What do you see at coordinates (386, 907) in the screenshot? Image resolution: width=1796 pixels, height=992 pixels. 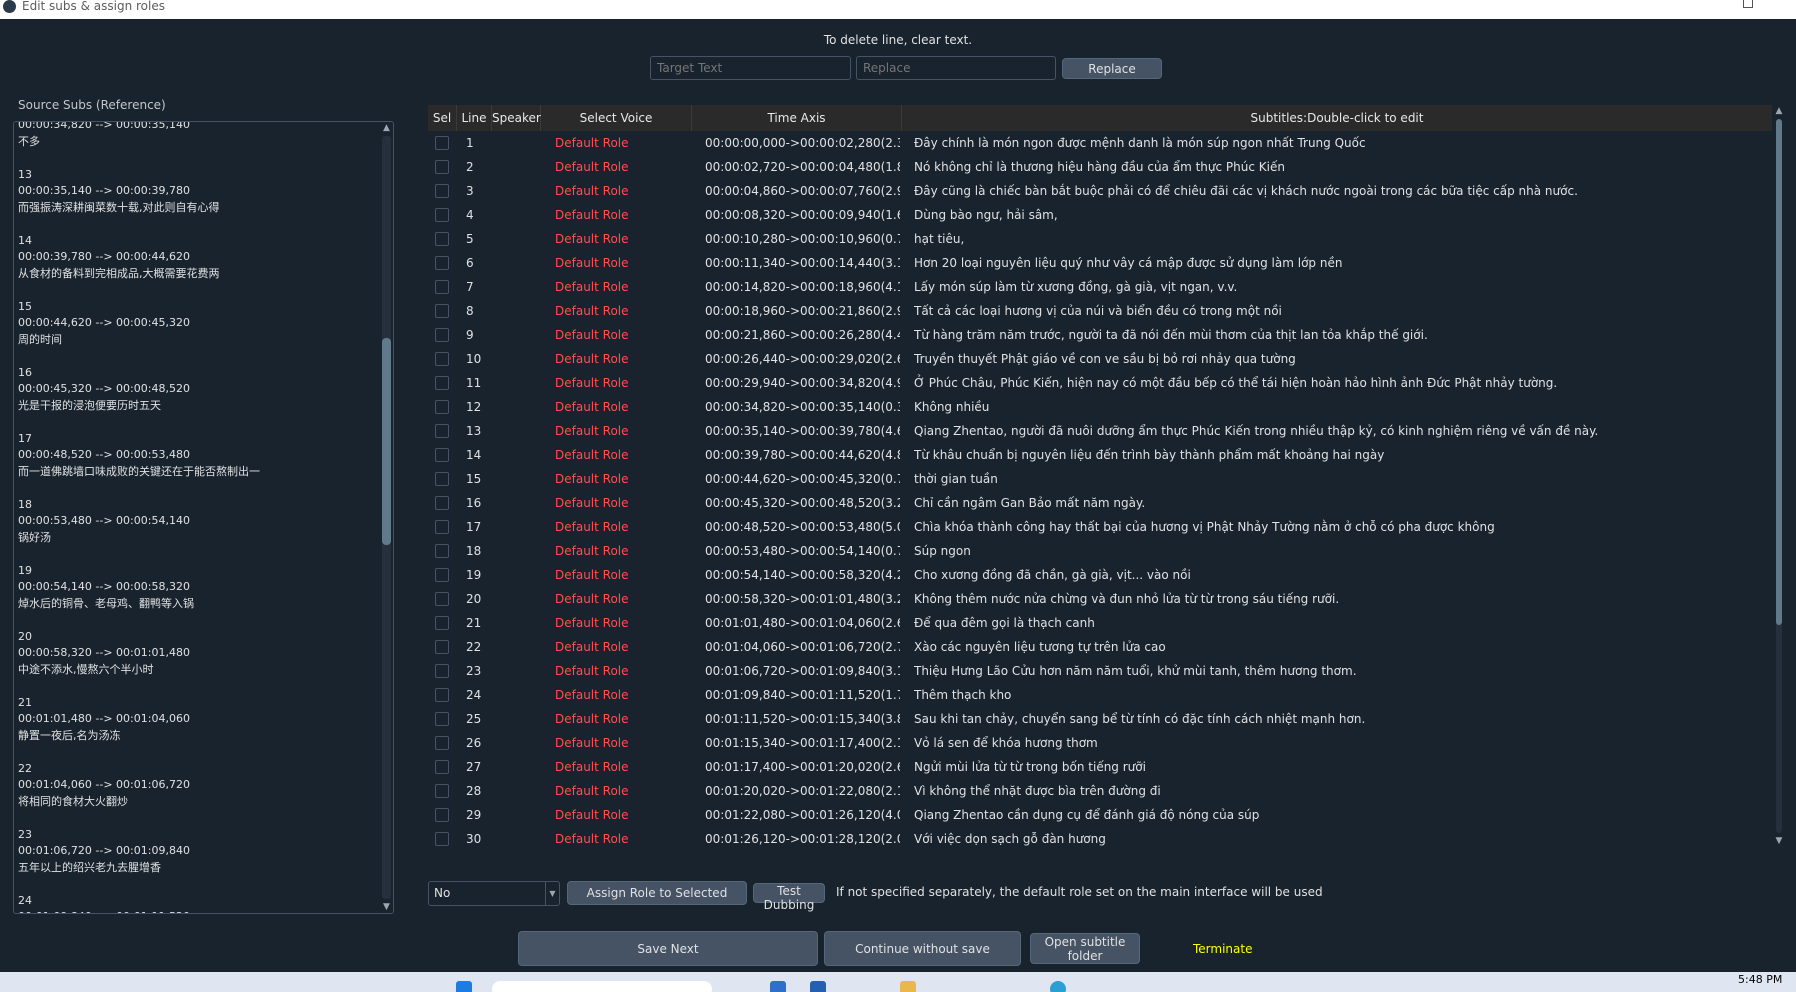 I see `scroll-down-icon: ▼` at bounding box center [386, 907].